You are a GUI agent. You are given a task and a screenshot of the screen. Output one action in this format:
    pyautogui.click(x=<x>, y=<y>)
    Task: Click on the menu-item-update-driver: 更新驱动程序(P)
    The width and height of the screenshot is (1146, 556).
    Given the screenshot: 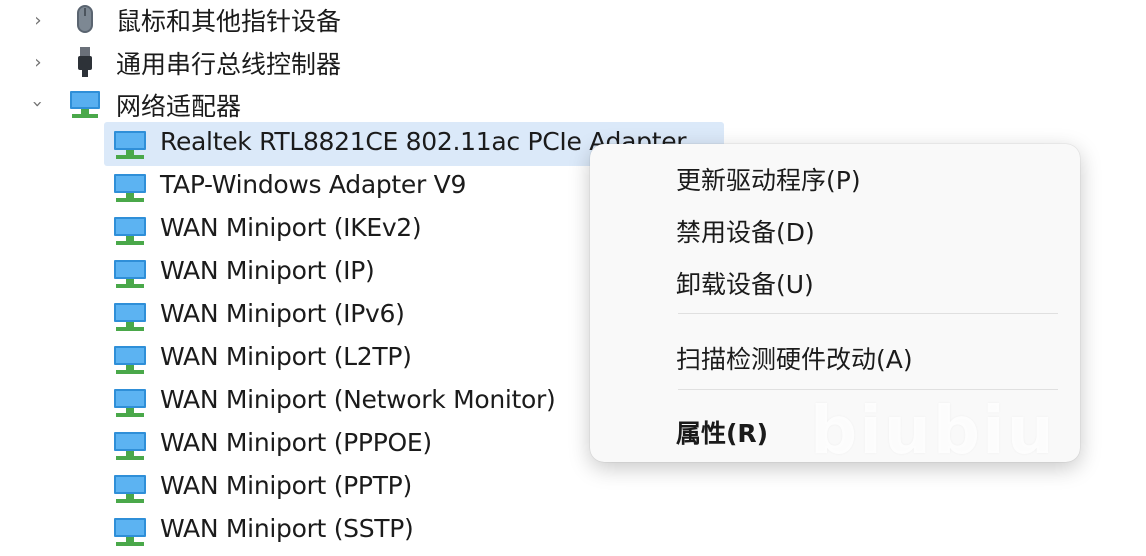 What is the action you would take?
    pyautogui.click(x=768, y=179)
    